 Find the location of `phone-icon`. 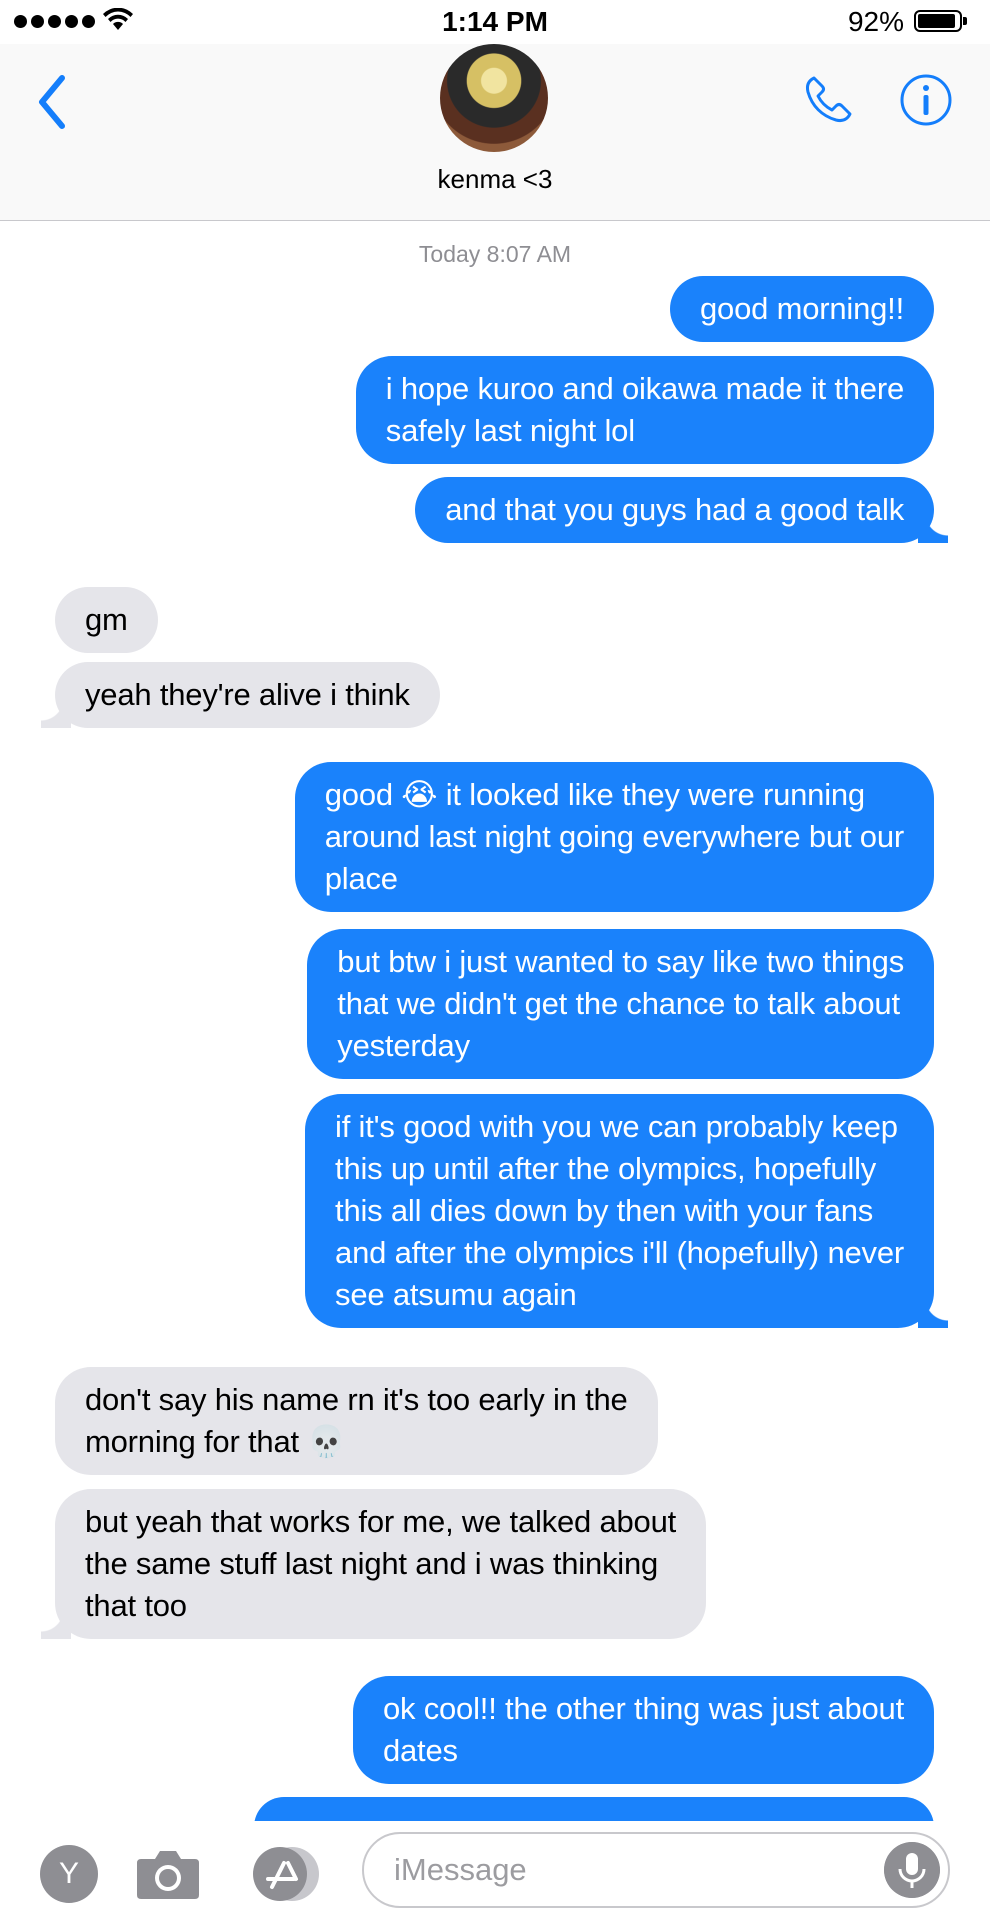

phone-icon is located at coordinates (828, 100).